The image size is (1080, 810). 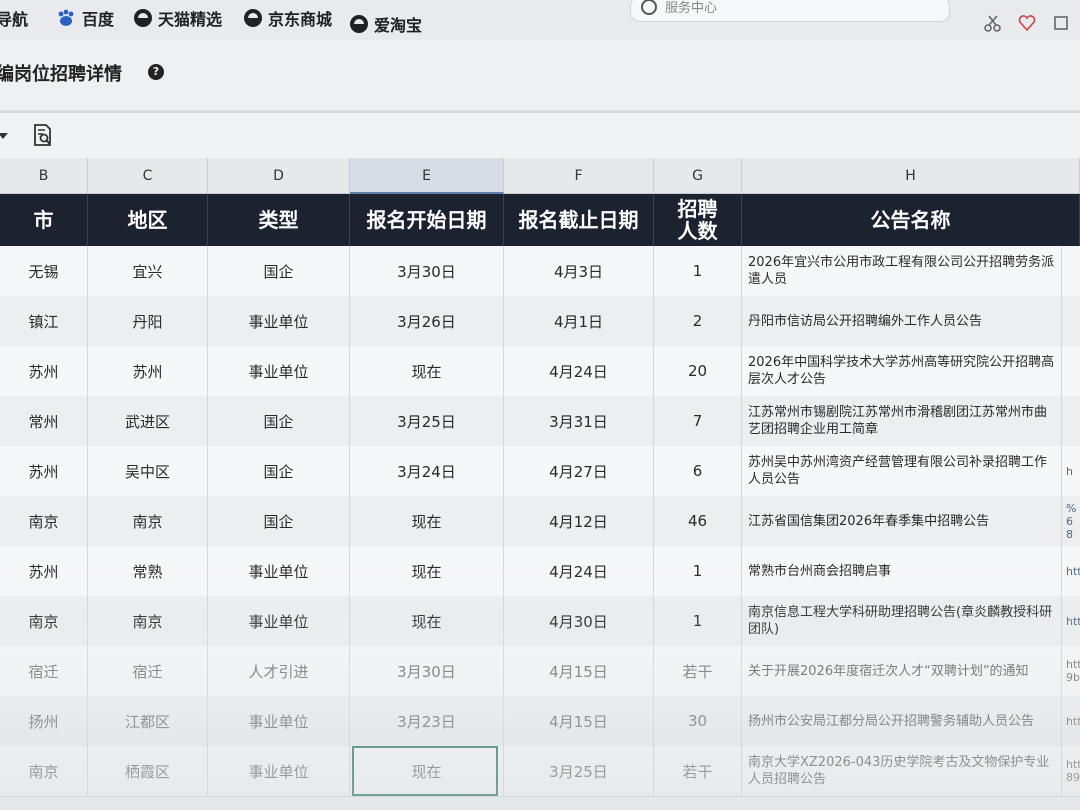 I want to click on cell-start-date: 3月25日, so click(x=427, y=421).